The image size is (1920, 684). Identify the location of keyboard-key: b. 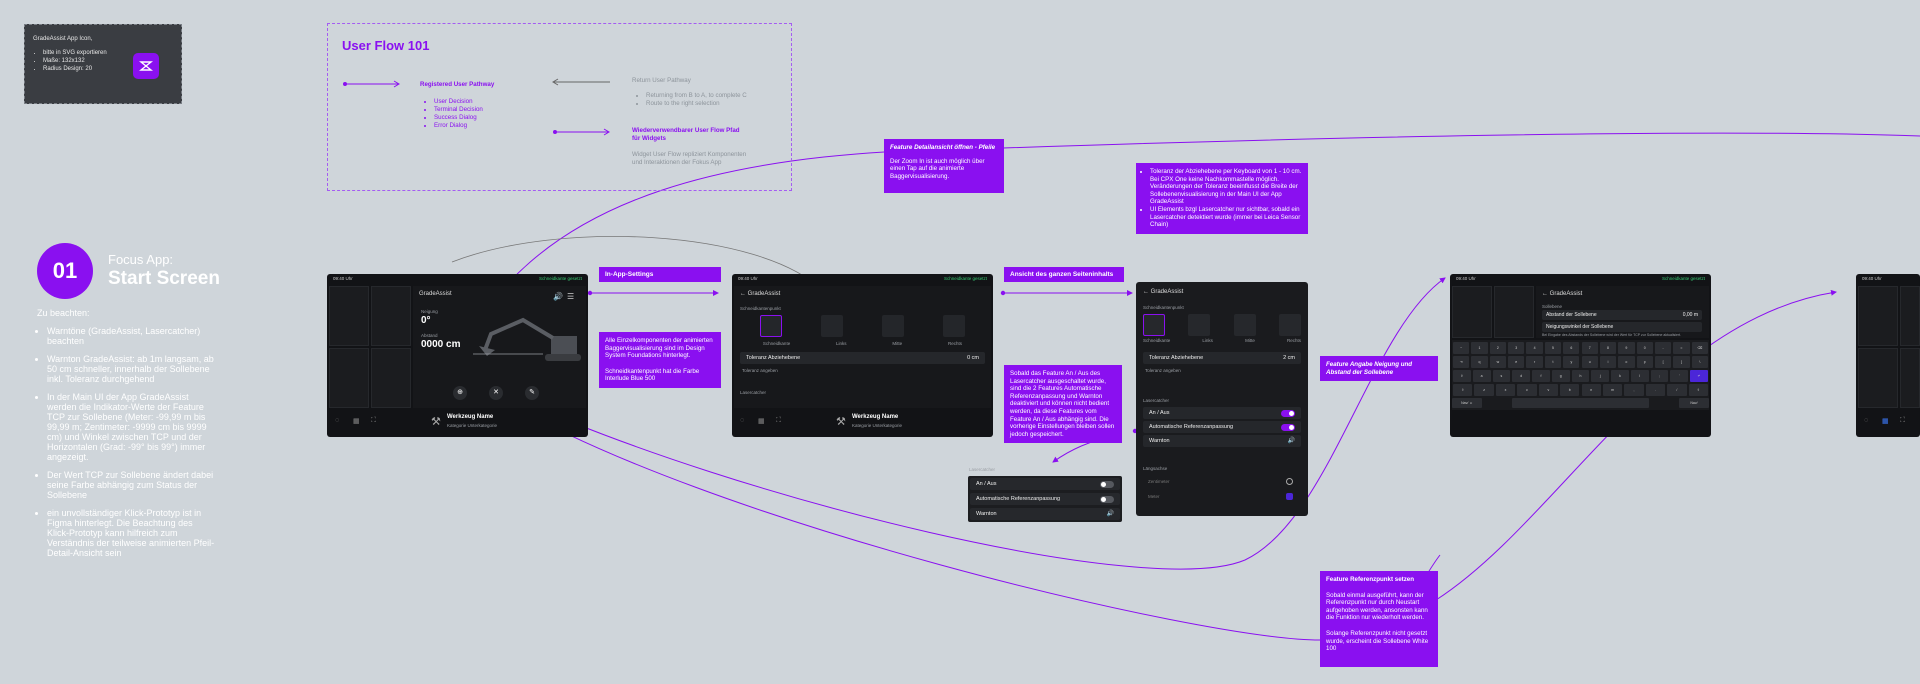
(1570, 390).